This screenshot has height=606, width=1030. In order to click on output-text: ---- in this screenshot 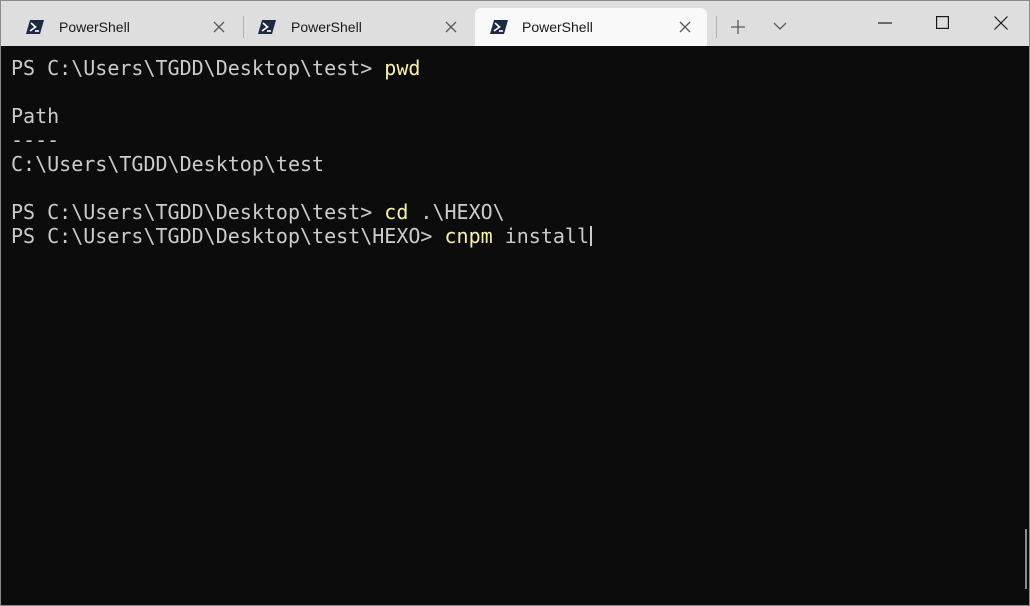, I will do `click(35, 140)`.